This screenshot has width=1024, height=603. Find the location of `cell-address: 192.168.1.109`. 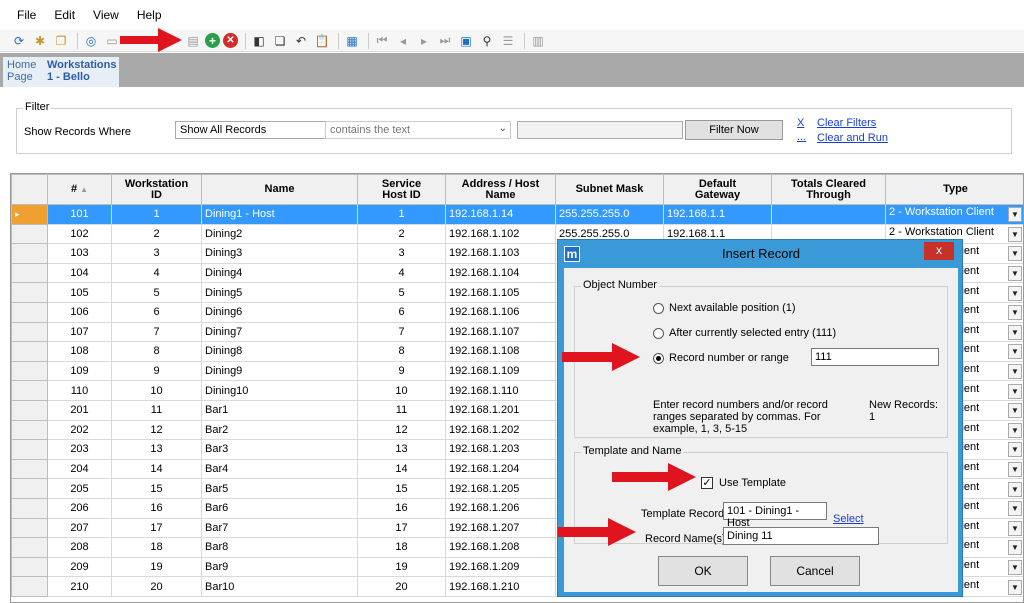

cell-address: 192.168.1.109 is located at coordinates (500, 371).